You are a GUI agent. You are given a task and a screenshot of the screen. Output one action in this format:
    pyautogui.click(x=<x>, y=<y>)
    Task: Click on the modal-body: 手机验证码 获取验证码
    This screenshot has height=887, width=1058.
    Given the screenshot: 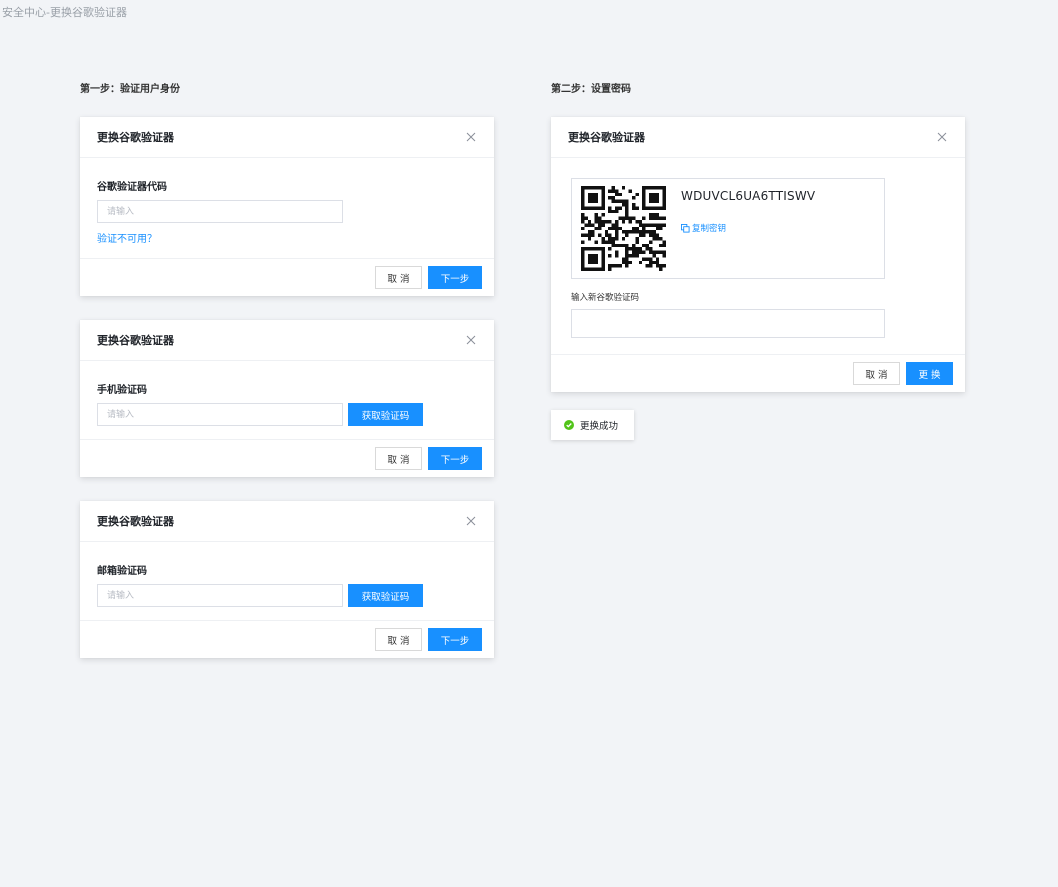 What is the action you would take?
    pyautogui.click(x=287, y=393)
    